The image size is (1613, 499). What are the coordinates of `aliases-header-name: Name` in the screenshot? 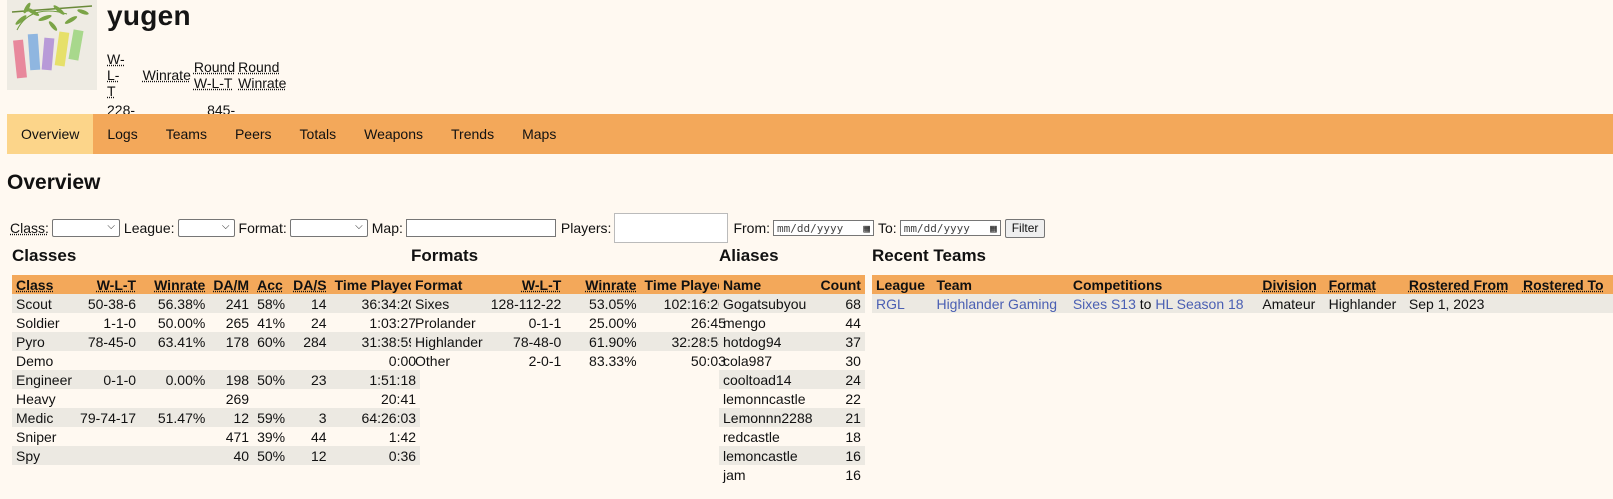 It's located at (768, 284).